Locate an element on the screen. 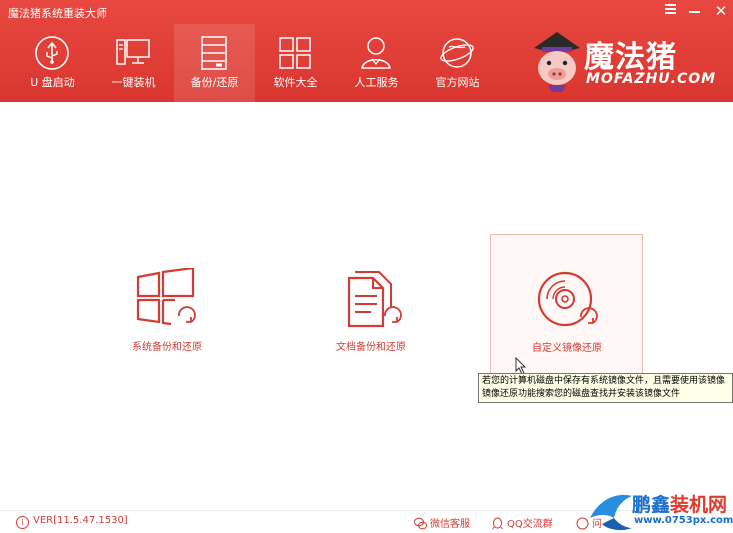 This screenshot has height=533, width=733. option-system-backup-restore: 系统备份和还原 is located at coordinates (167, 304).